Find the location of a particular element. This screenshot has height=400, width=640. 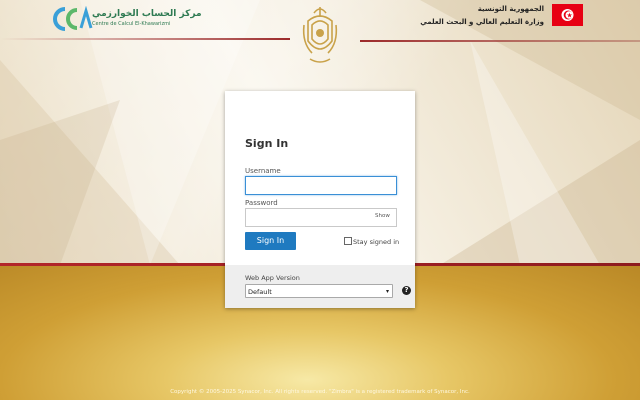

username-input is located at coordinates (321, 185).